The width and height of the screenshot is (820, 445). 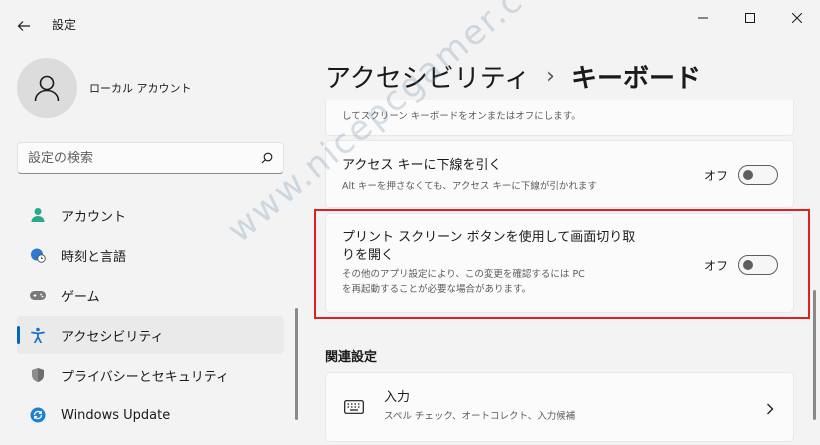 What do you see at coordinates (267, 158) in the screenshot?
I see `search-icon` at bounding box center [267, 158].